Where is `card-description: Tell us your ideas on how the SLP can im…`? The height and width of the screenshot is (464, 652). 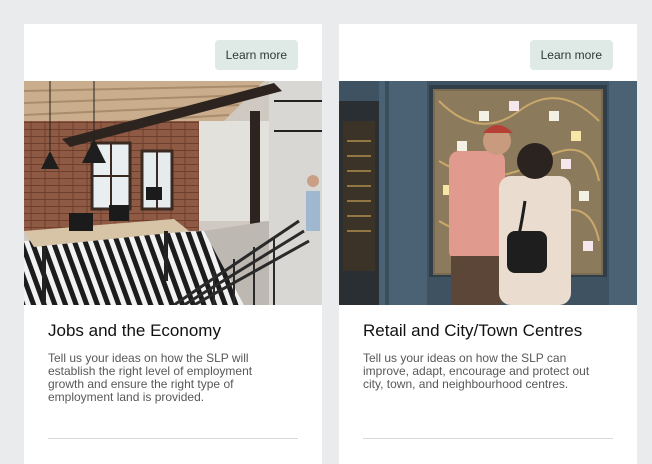 card-description: Tell us your ideas on how the SLP can im… is located at coordinates (476, 371).